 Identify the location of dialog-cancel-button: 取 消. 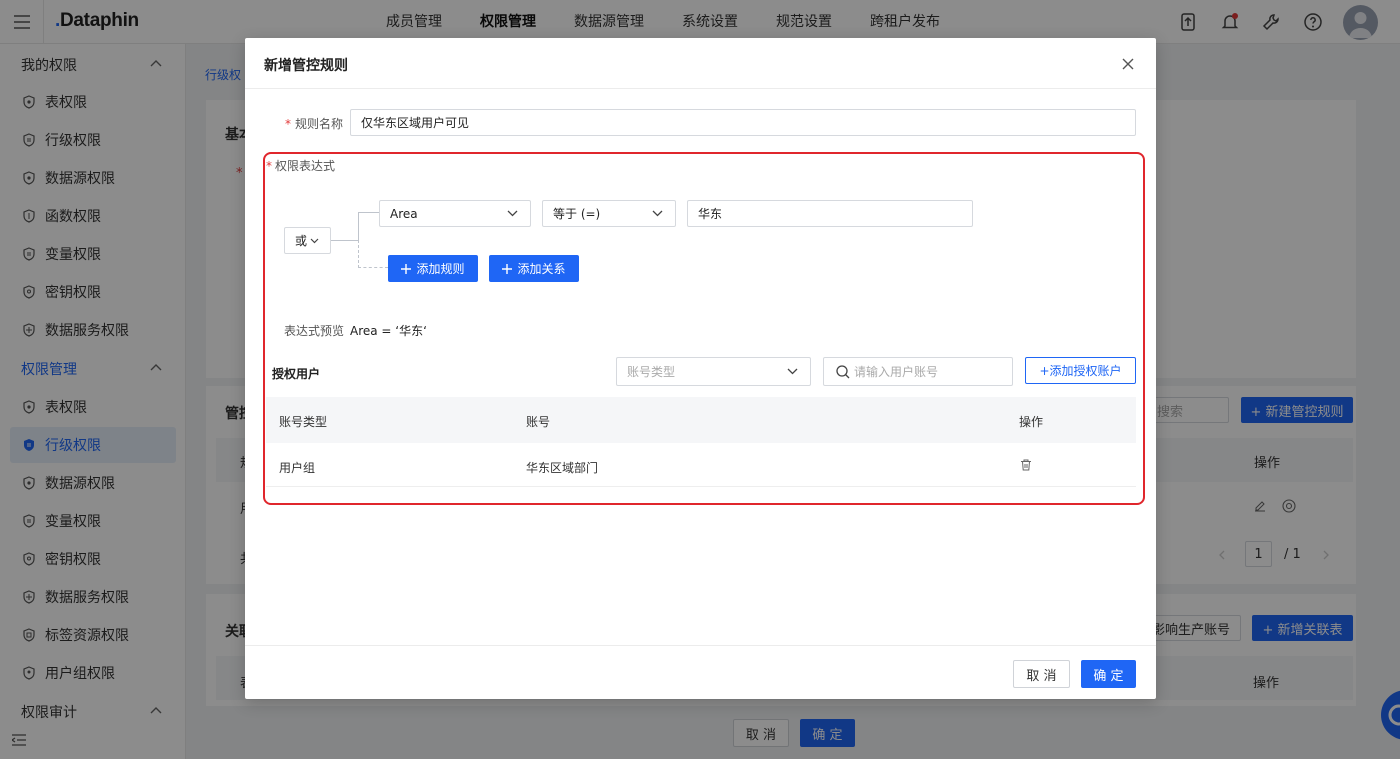
(1041, 674).